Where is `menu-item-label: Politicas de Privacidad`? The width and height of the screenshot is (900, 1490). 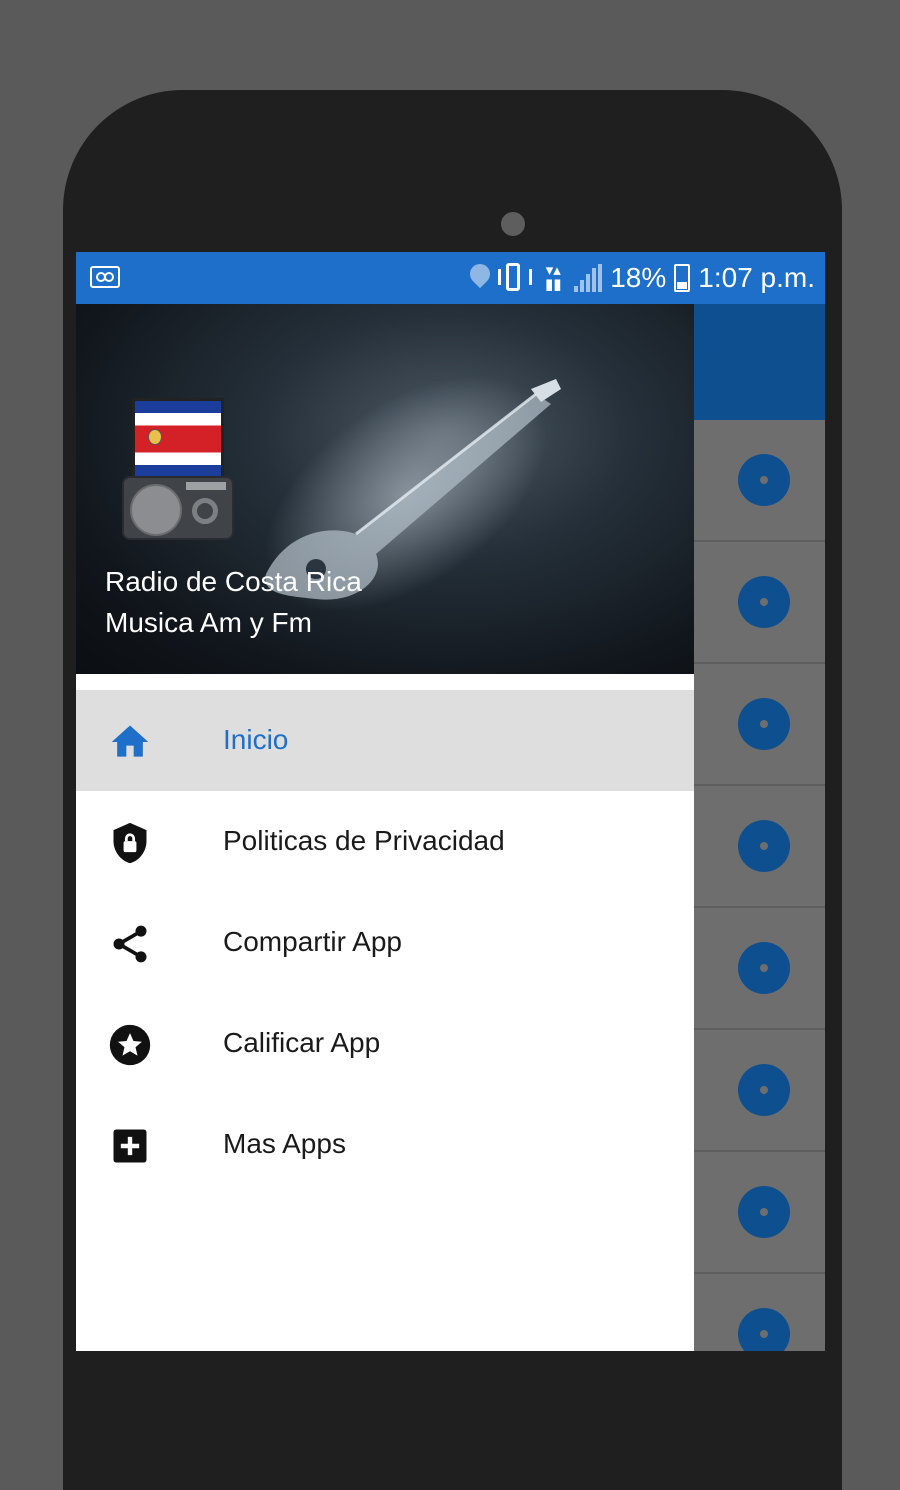 menu-item-label: Politicas de Privacidad is located at coordinates (364, 840).